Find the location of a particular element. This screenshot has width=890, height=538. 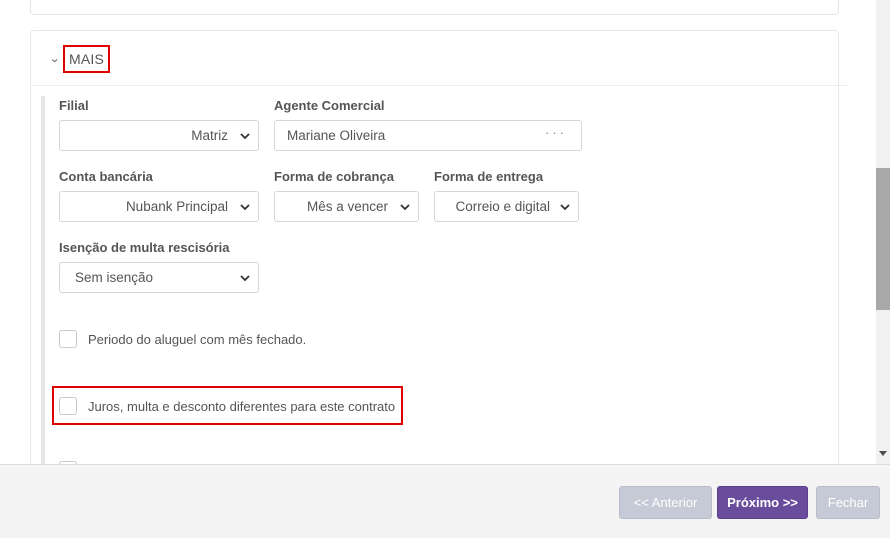

agente-label: Agente Comercial is located at coordinates (329, 105).